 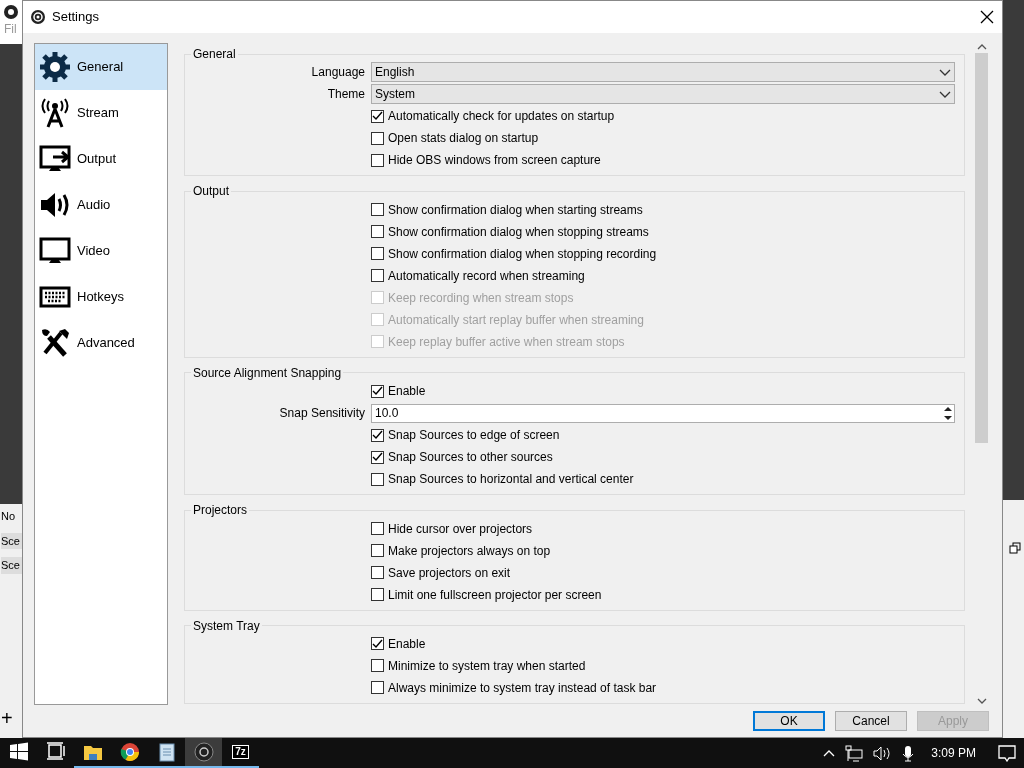 What do you see at coordinates (101, 159) in the screenshot?
I see `sidebar-item: Output` at bounding box center [101, 159].